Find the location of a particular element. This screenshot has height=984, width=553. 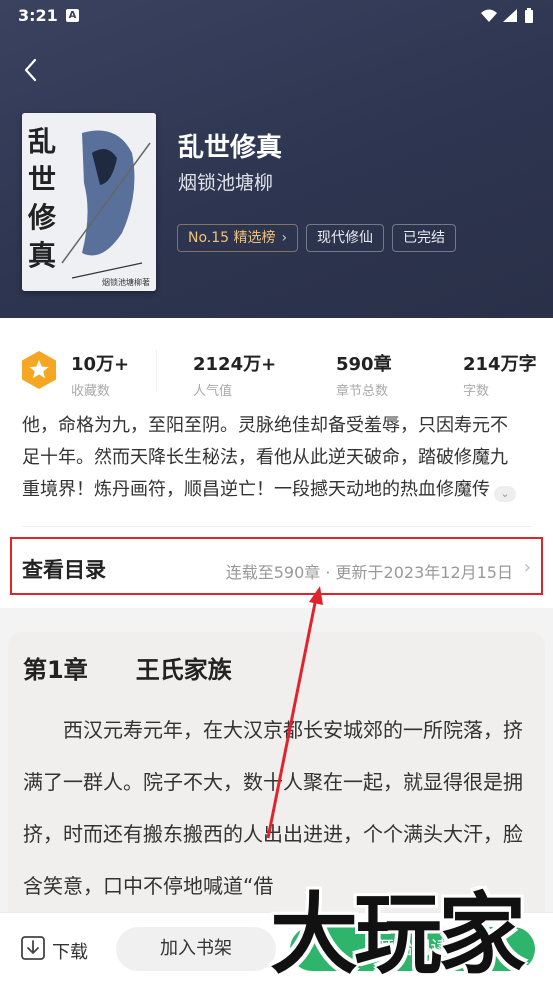

book-title: 乱世修真 is located at coordinates (230, 148).